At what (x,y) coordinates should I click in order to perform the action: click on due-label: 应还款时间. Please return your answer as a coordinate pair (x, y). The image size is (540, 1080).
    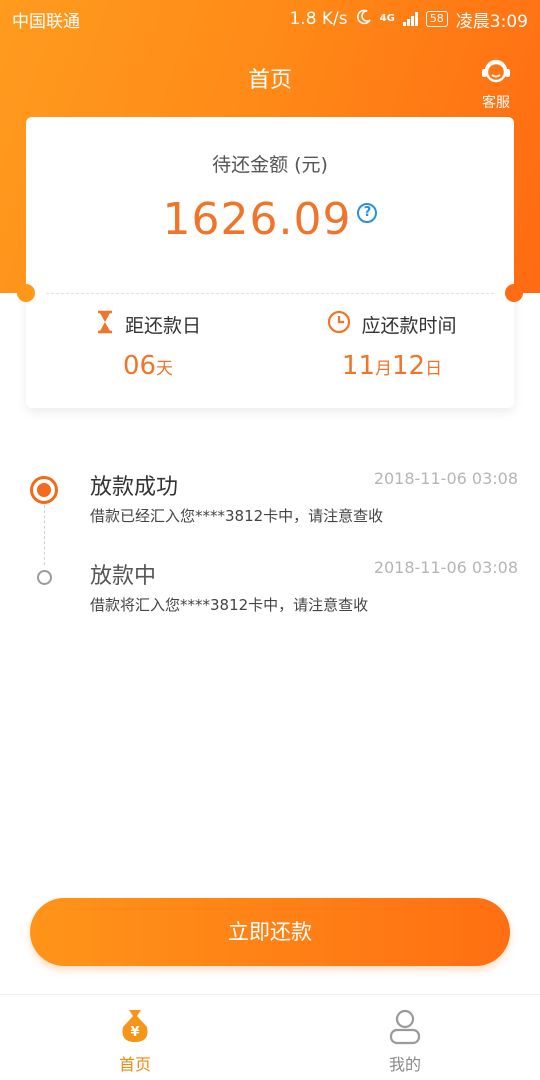
    Looking at the image, I should click on (409, 326).